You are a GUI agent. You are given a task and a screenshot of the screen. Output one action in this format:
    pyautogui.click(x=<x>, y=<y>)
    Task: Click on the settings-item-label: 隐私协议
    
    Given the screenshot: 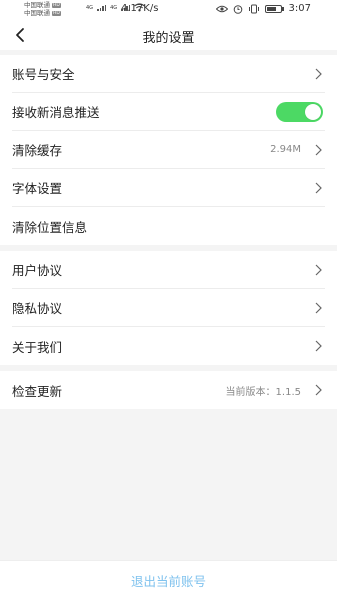 What is the action you would take?
    pyautogui.click(x=37, y=308)
    